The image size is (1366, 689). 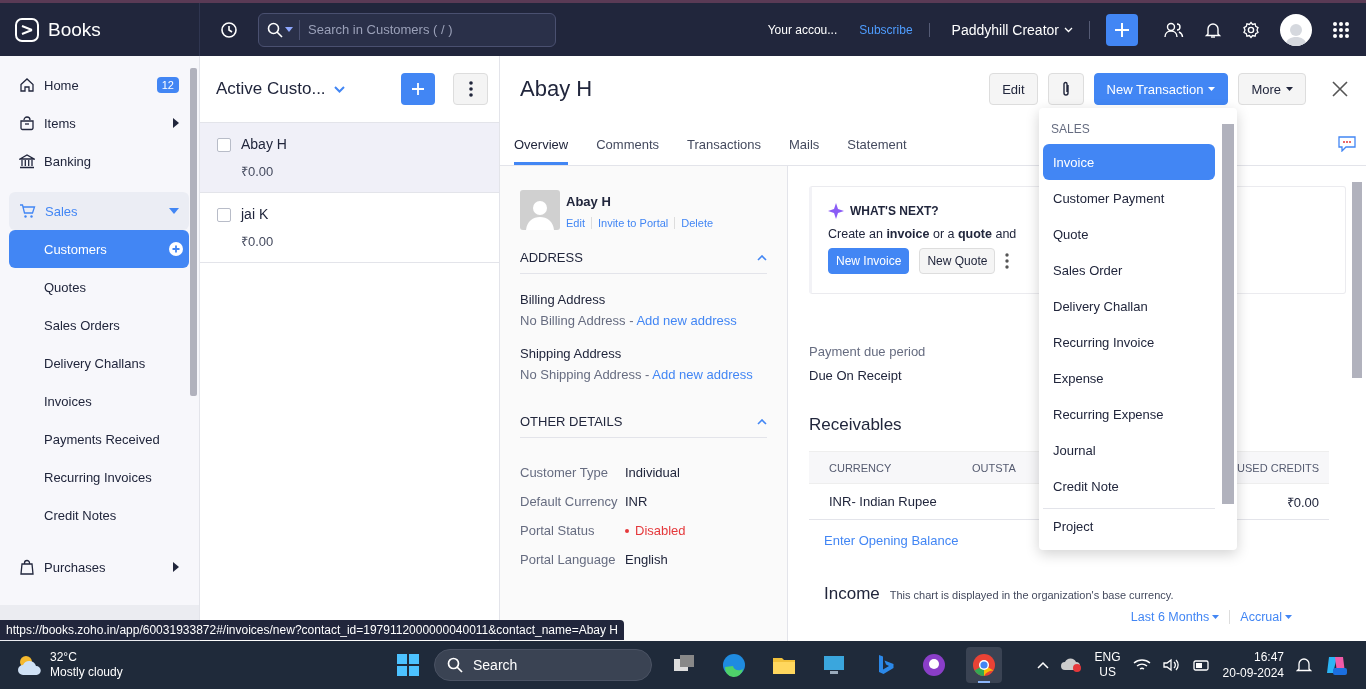 What do you see at coordinates (1129, 486) in the screenshot?
I see `menu-item: Credit Note` at bounding box center [1129, 486].